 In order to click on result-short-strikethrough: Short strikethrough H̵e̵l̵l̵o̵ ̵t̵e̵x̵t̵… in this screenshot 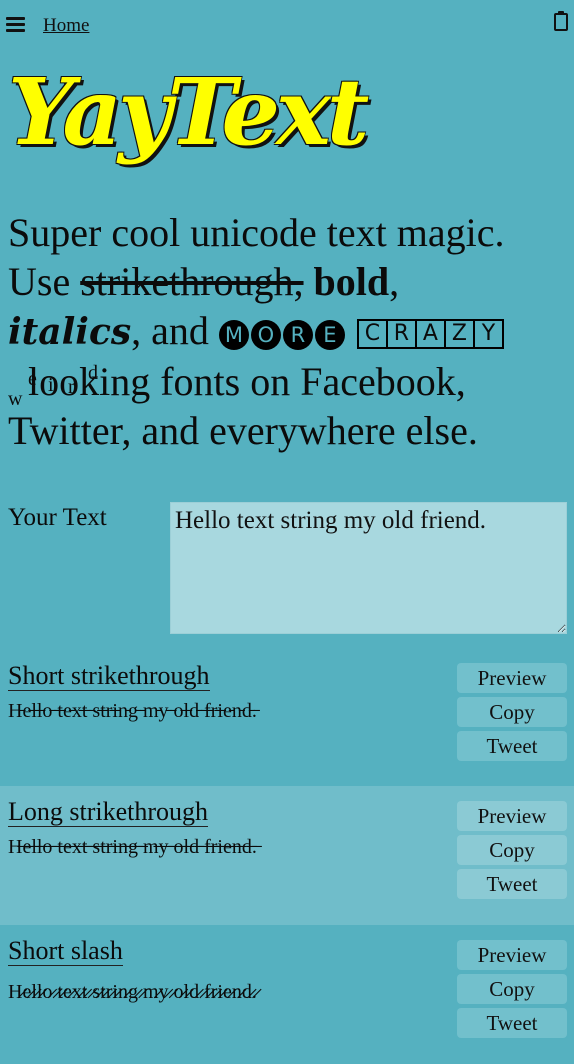, I will do `click(287, 719)`.